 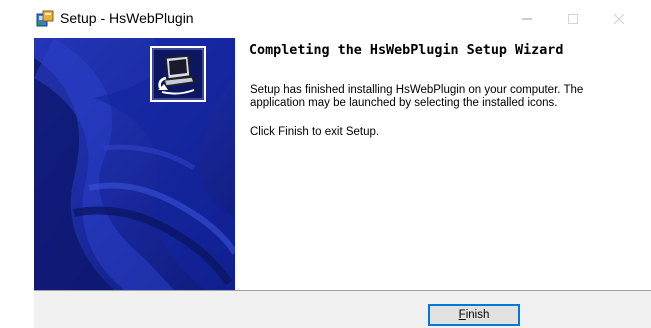 I want to click on exit-instruction: Click Finish to exit Setup., so click(x=315, y=132).